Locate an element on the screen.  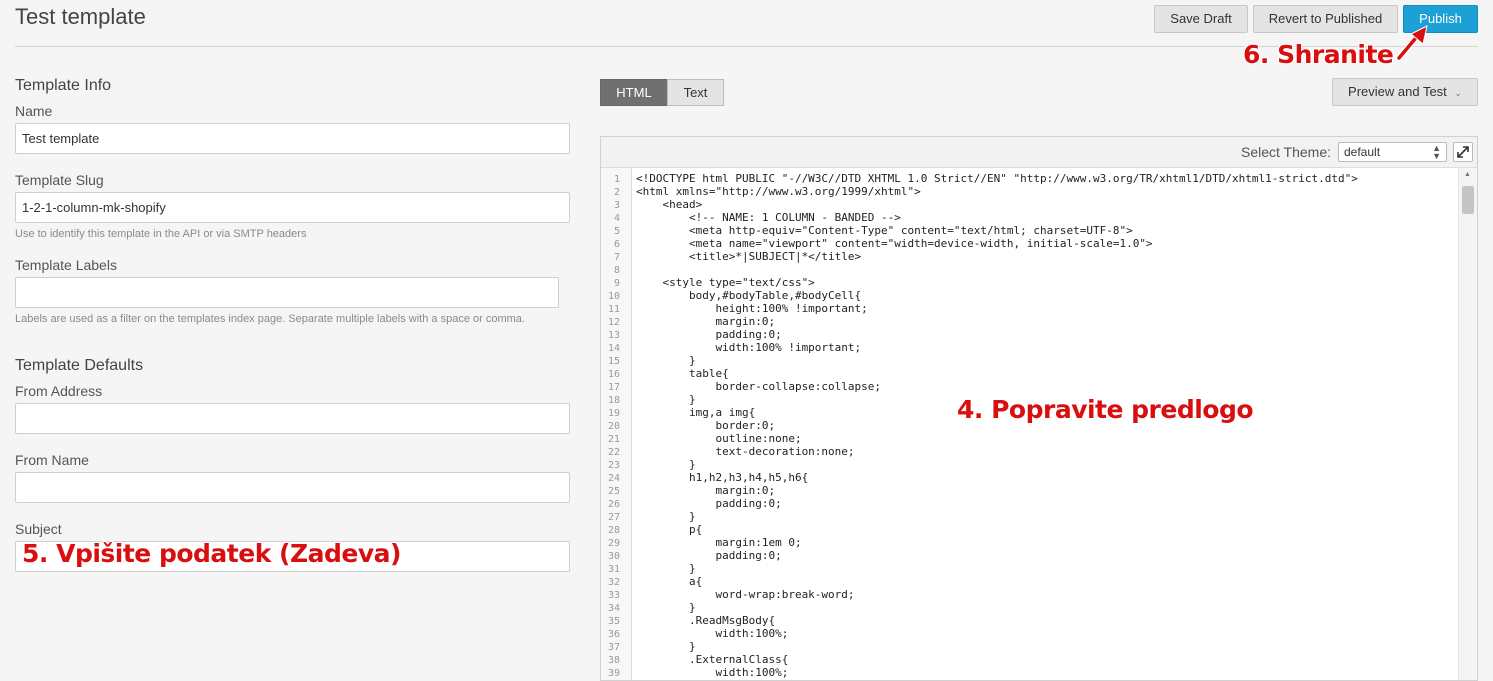
code-text: <head> is located at coordinates (669, 204).